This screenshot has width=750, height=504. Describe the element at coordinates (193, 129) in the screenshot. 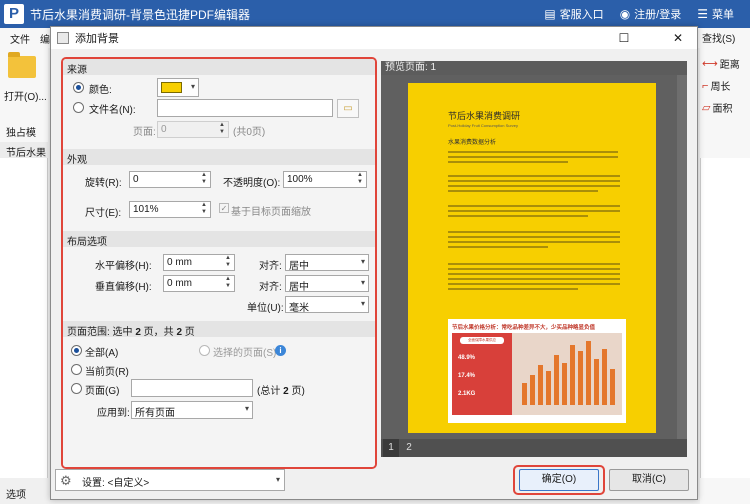

I see `source-page-field: 0 ▲ ▼` at that location.